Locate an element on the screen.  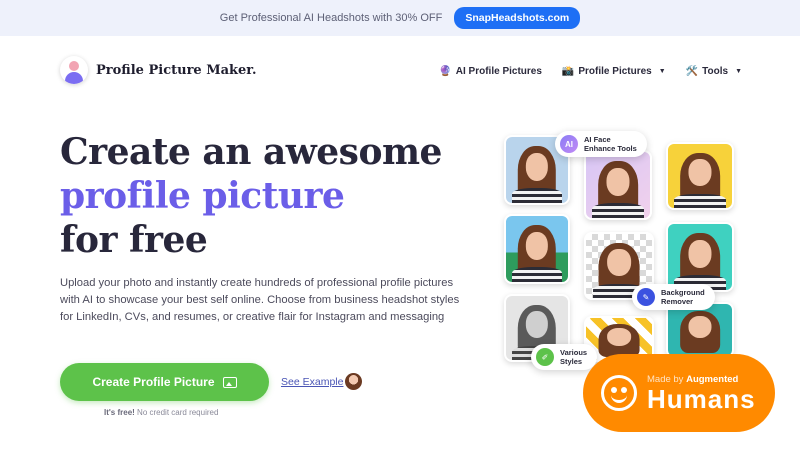
free-note-bold: It's free! is located at coordinates (119, 412).